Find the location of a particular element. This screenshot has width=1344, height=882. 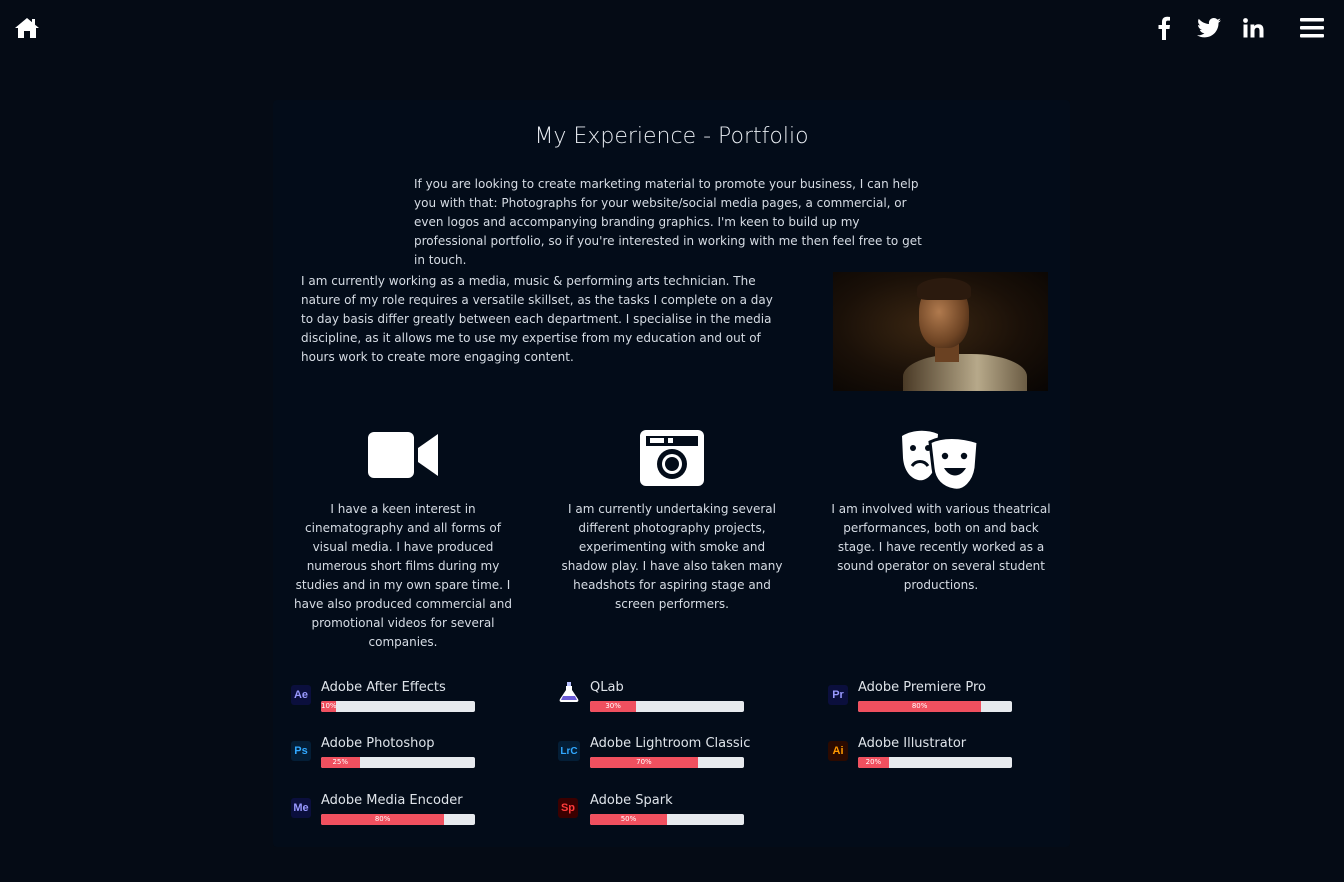

skill-spark: Sp Adobe Spark 50% is located at coordinates (673, 808).